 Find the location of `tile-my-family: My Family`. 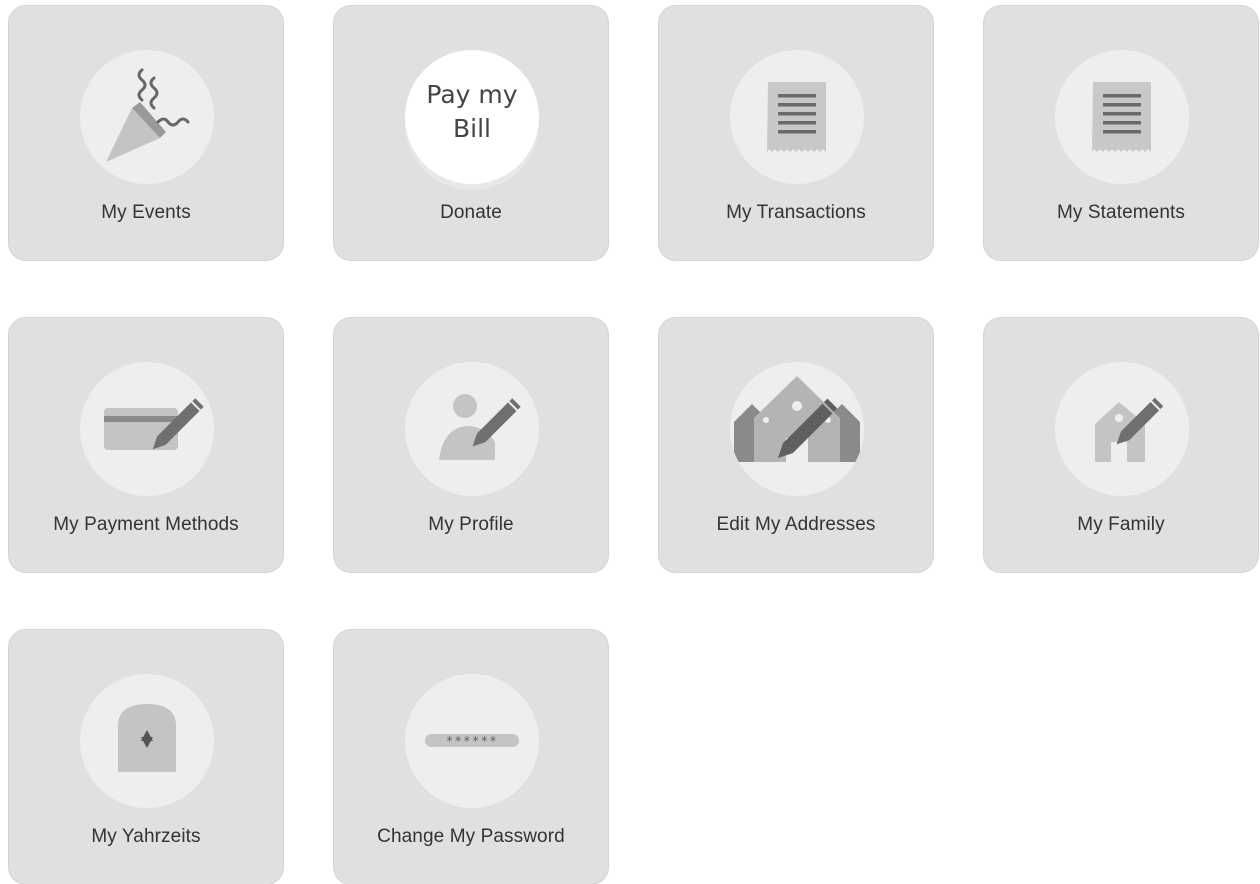

tile-my-family: My Family is located at coordinates (1121, 445).